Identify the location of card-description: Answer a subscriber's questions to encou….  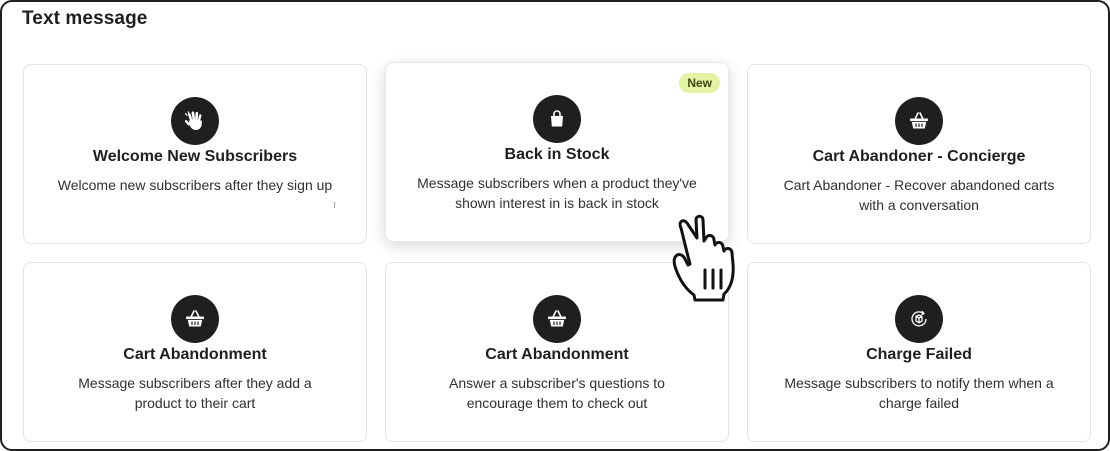
(557, 393).